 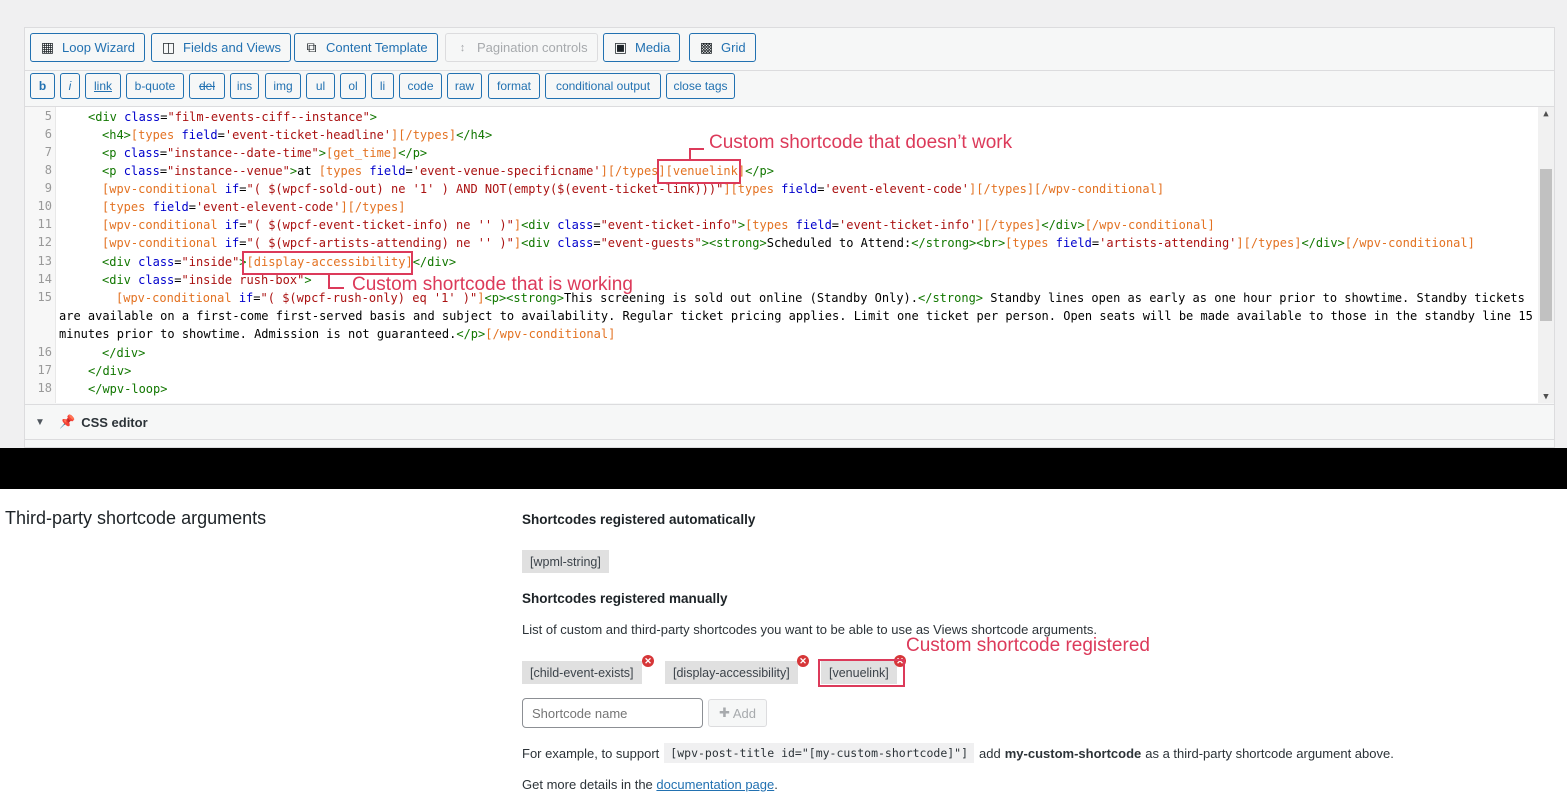 What do you see at coordinates (67, 421) in the screenshot?
I see `pin-icon: 📌` at bounding box center [67, 421].